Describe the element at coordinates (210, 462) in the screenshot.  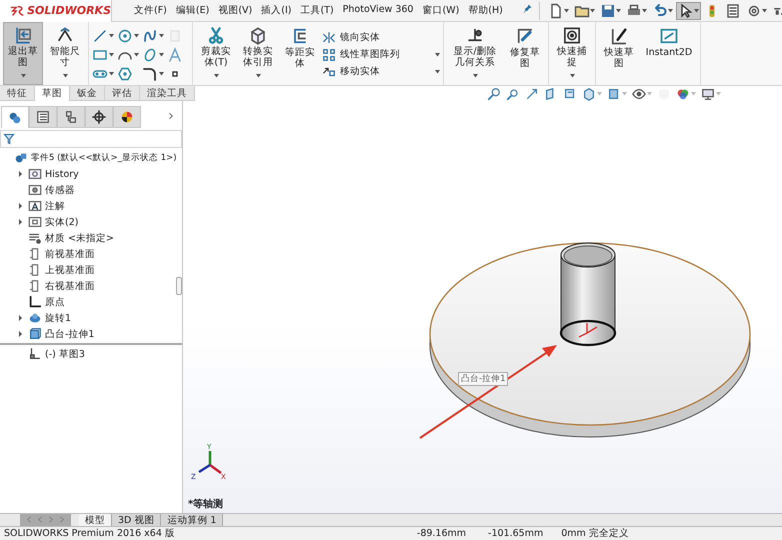
I see `axis-triad-icon` at that location.